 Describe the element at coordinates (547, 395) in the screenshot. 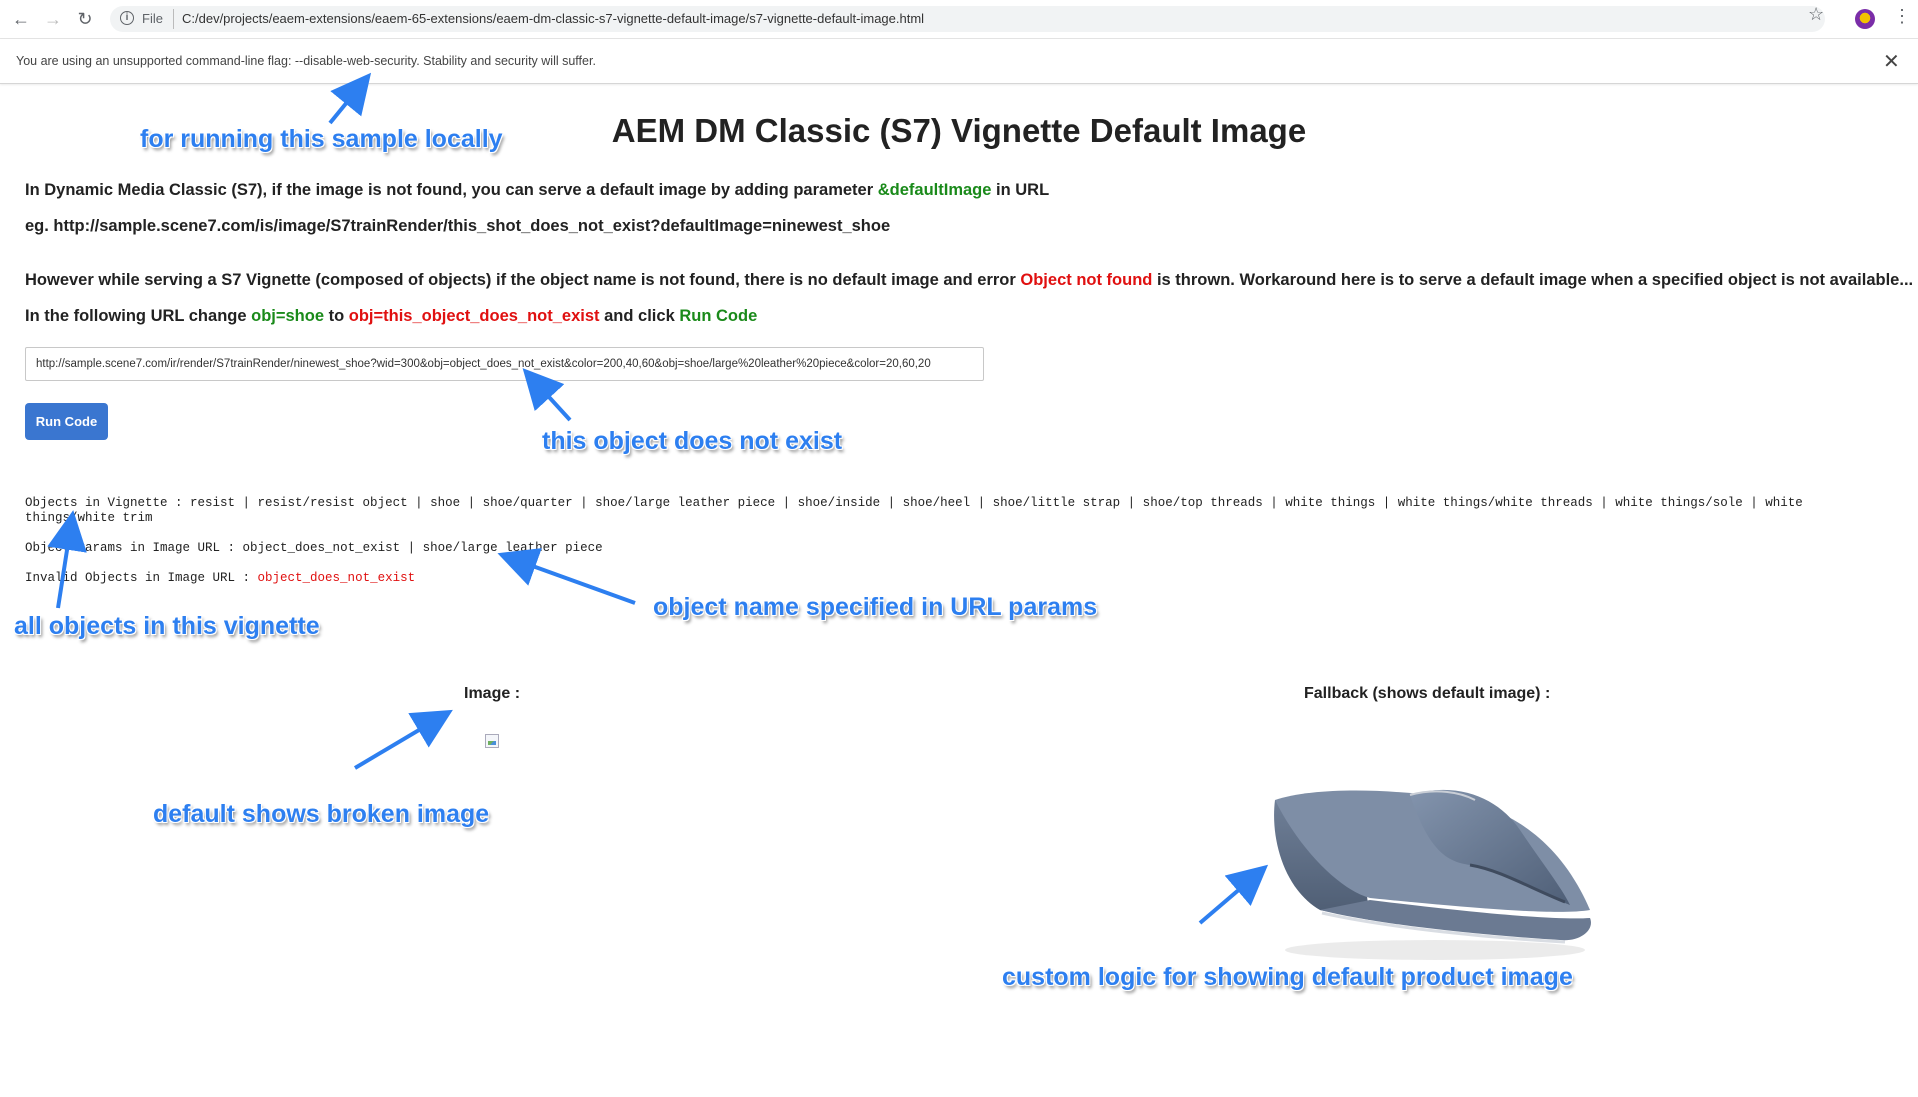

I see `arrow-to-url-input` at that location.